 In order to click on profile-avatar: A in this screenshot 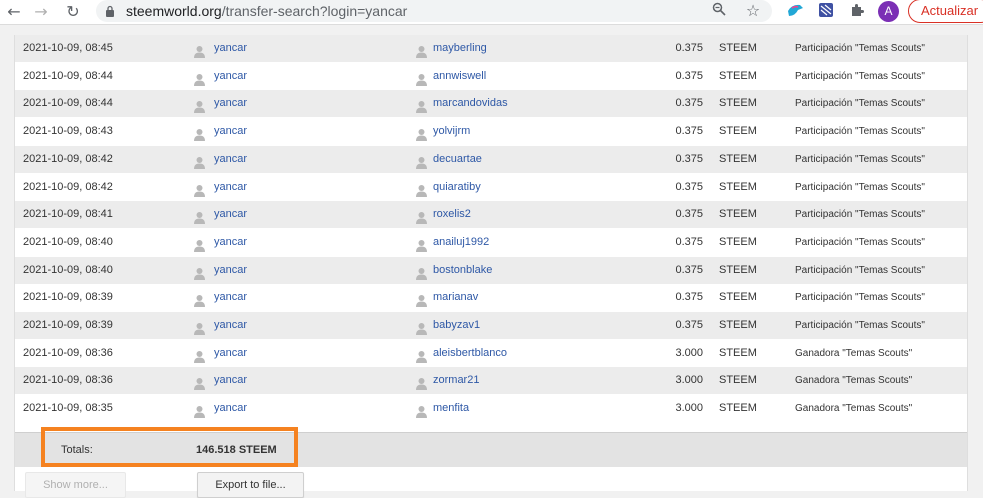, I will do `click(888, 11)`.